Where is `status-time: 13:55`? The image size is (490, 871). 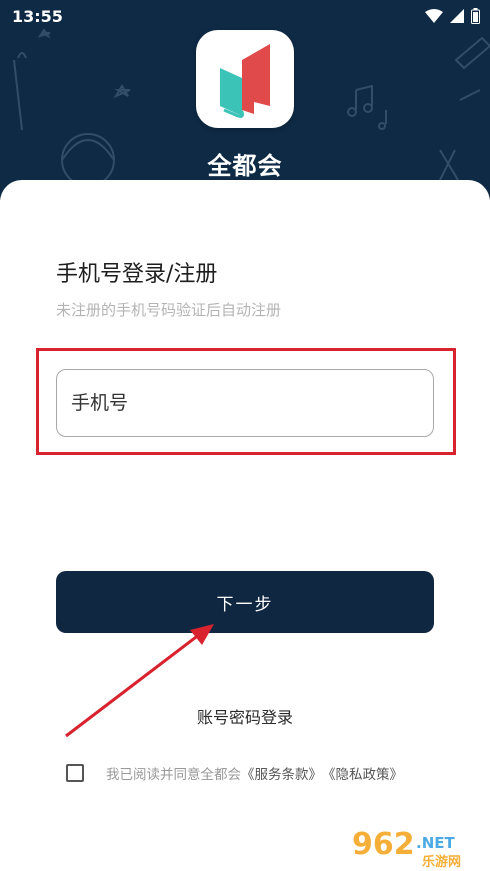 status-time: 13:55 is located at coordinates (37, 16).